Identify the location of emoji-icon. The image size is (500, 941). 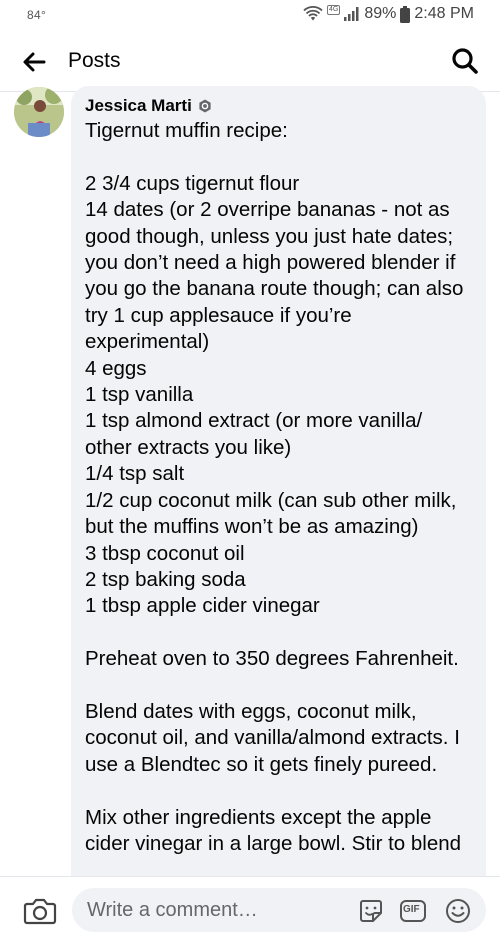
(458, 911).